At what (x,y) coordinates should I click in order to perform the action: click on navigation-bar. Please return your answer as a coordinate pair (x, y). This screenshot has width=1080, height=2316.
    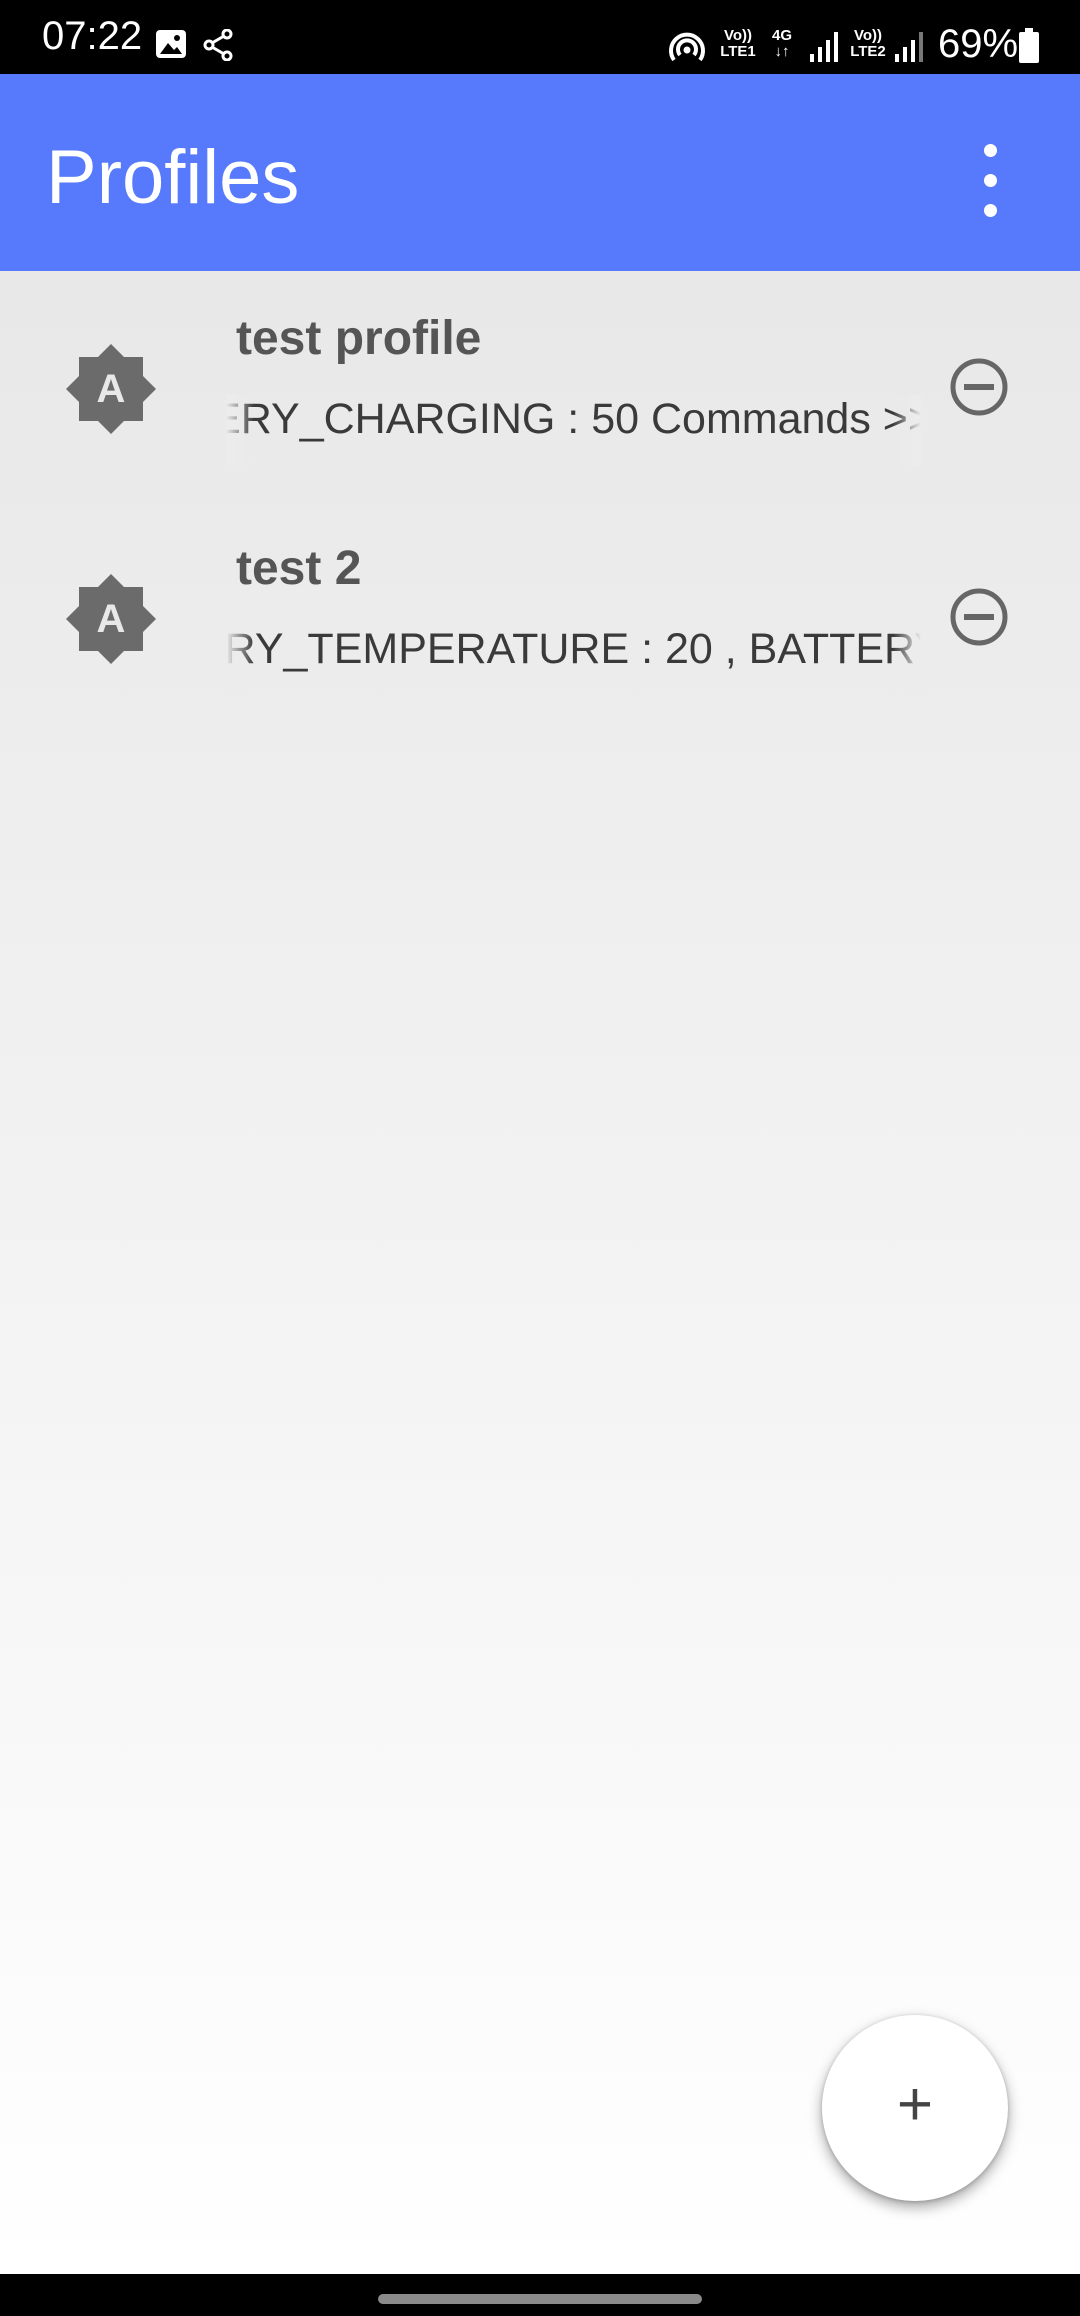
    Looking at the image, I should click on (540, 2295).